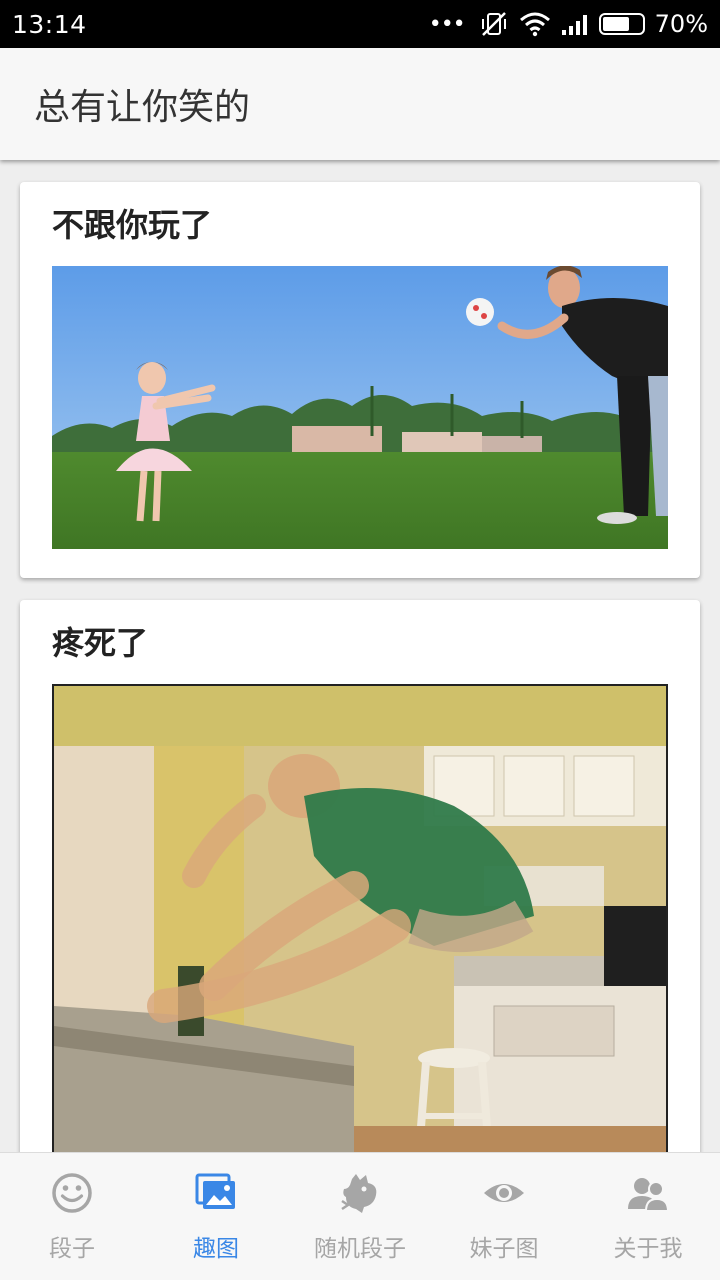  Describe the element at coordinates (360, 1249) in the screenshot. I see `nav-label: 随机段子` at that location.